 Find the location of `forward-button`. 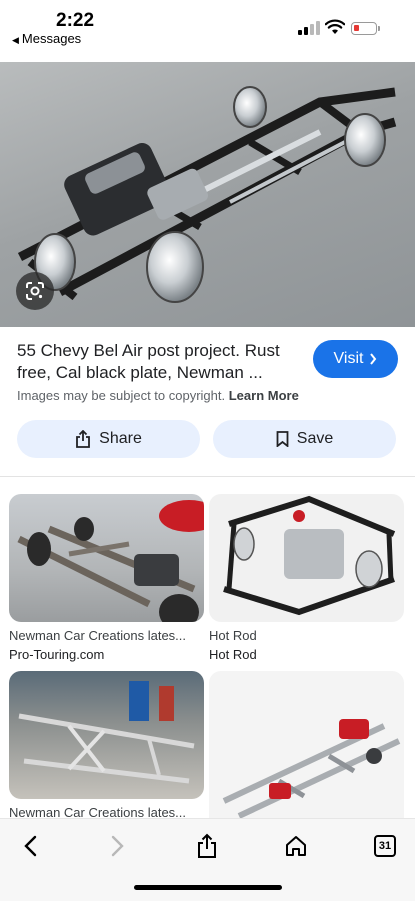

forward-button is located at coordinates (118, 846).